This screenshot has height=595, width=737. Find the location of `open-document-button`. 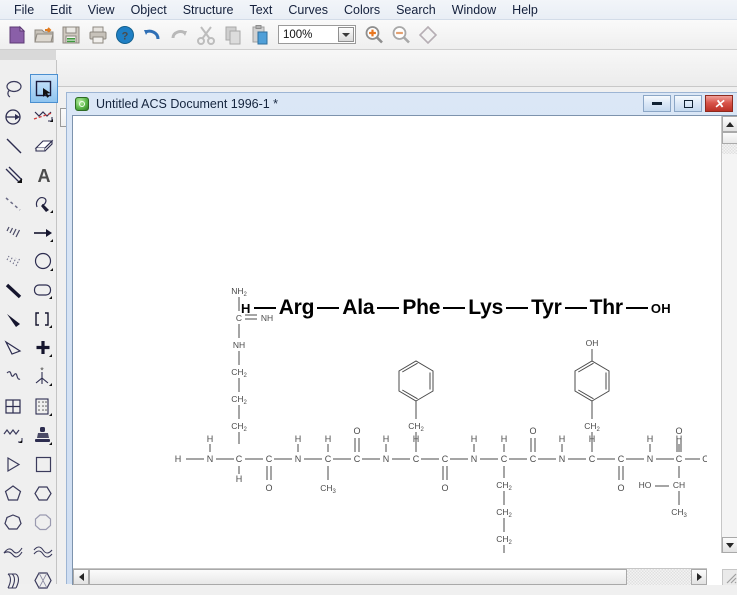

open-document-button is located at coordinates (43, 34).